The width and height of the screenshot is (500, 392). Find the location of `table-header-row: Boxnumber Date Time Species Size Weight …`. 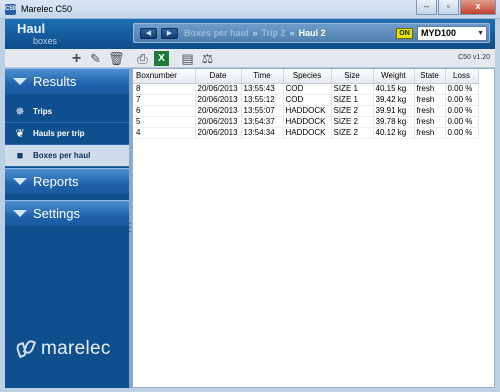

table-header-row: Boxnumber Date Time Species Size Weight … is located at coordinates (306, 76).